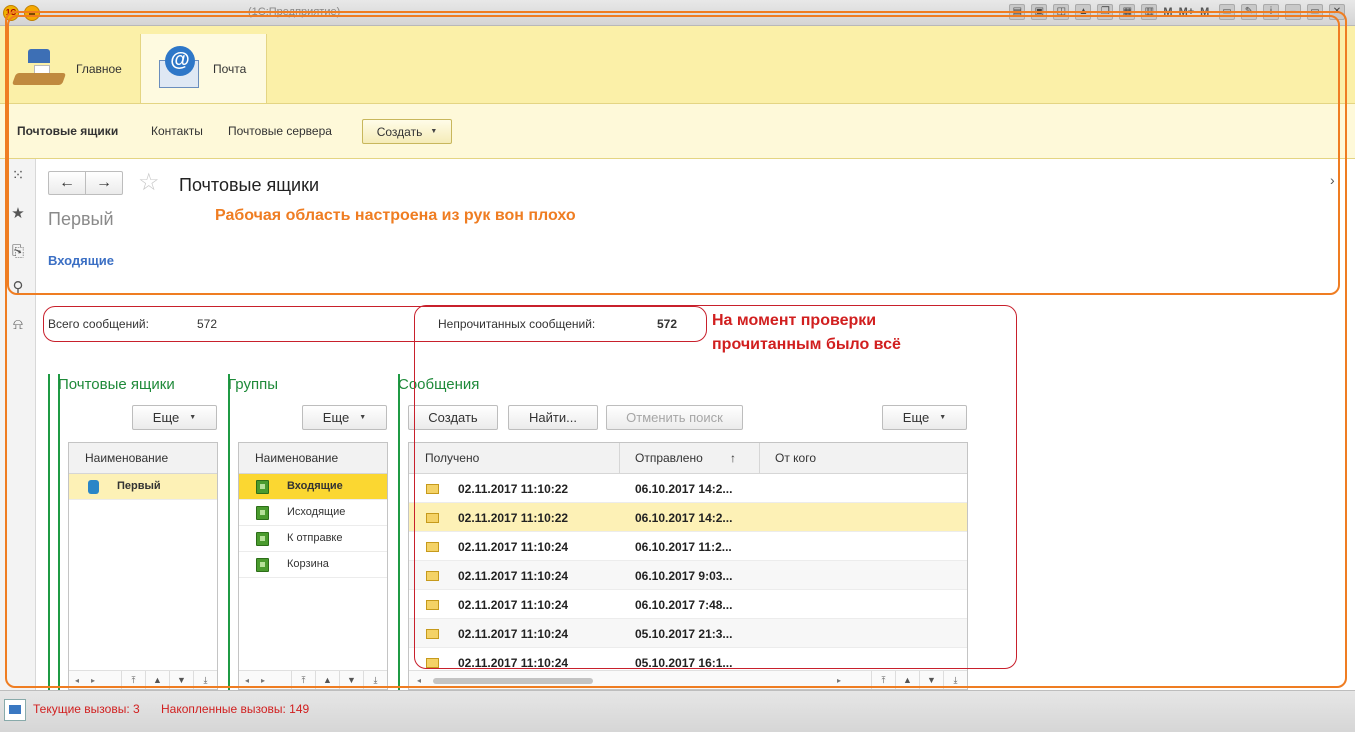 The height and width of the screenshot is (732, 1355). I want to click on messages-create-button: Создать, so click(453, 417).